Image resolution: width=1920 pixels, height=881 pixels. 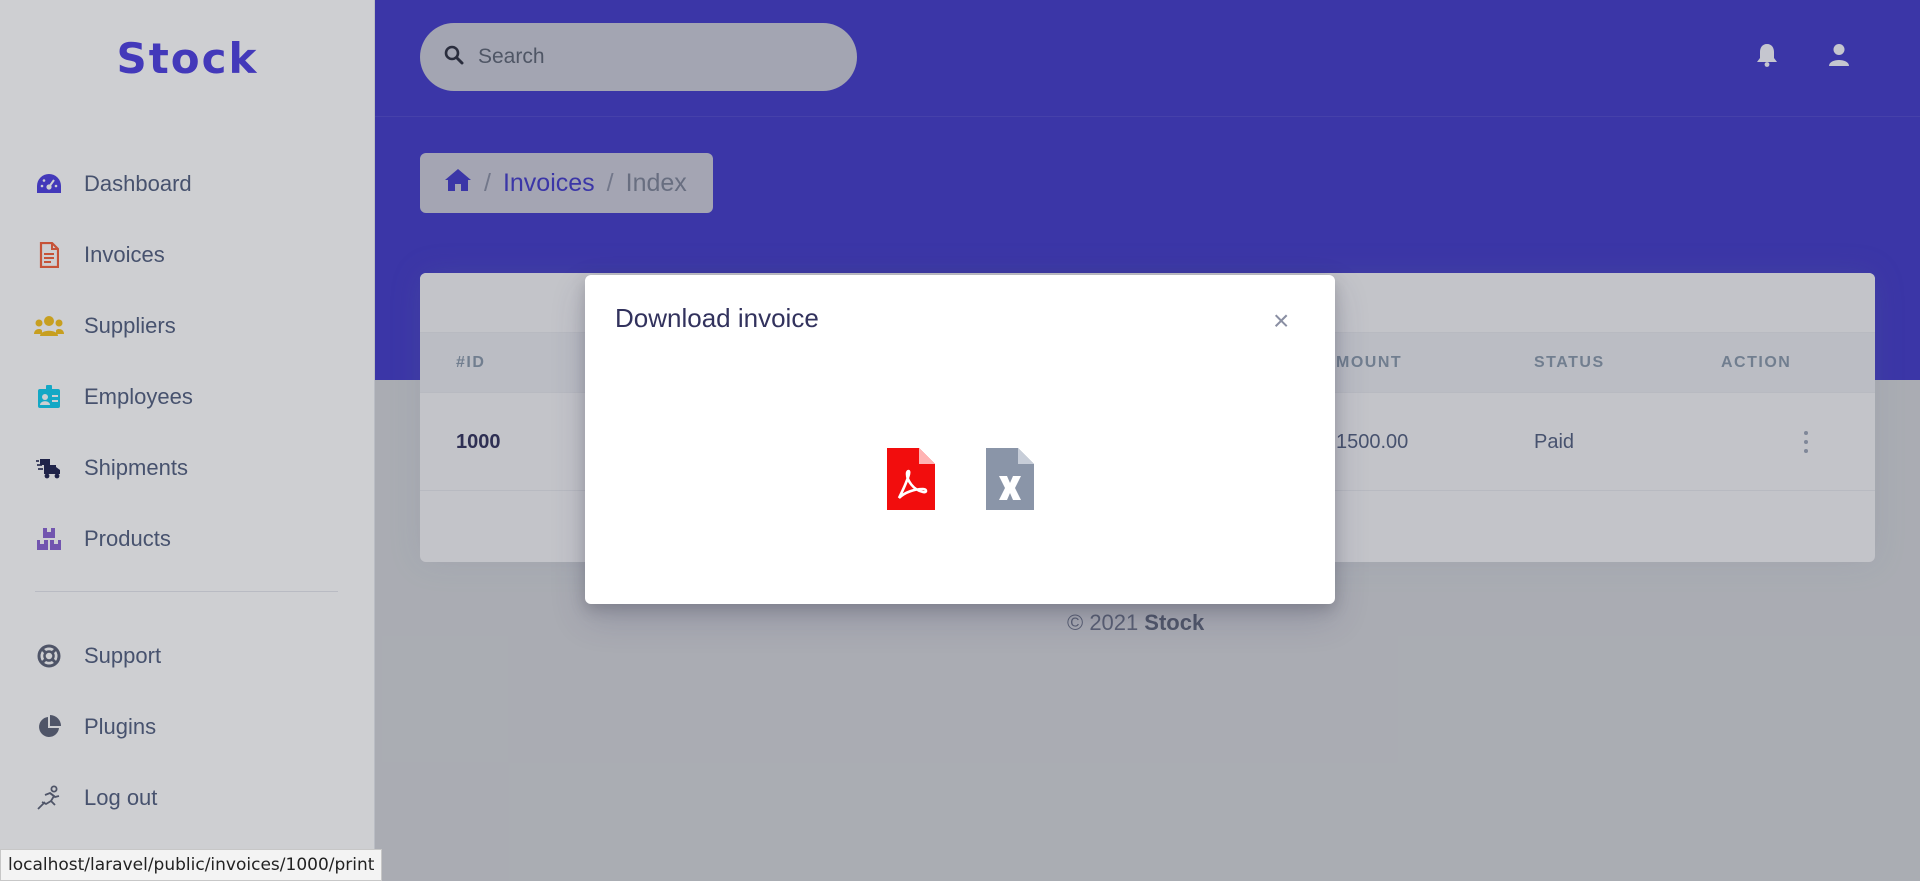 What do you see at coordinates (960, 439) in the screenshot?
I see `download-invoice-modal: Download invoice ×` at bounding box center [960, 439].